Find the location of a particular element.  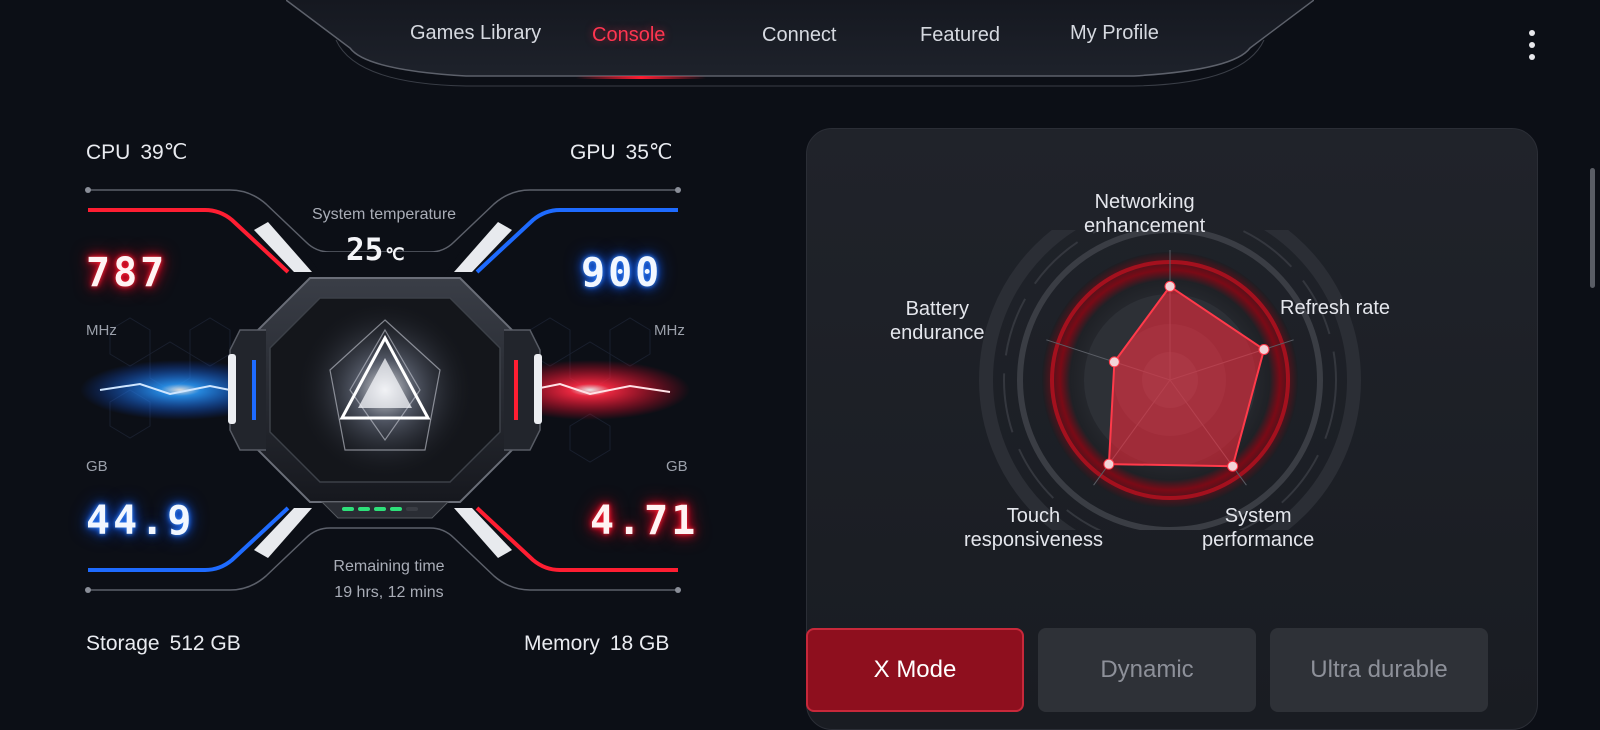

mode-ultra-durable-button: Ultra durable is located at coordinates (1379, 670).